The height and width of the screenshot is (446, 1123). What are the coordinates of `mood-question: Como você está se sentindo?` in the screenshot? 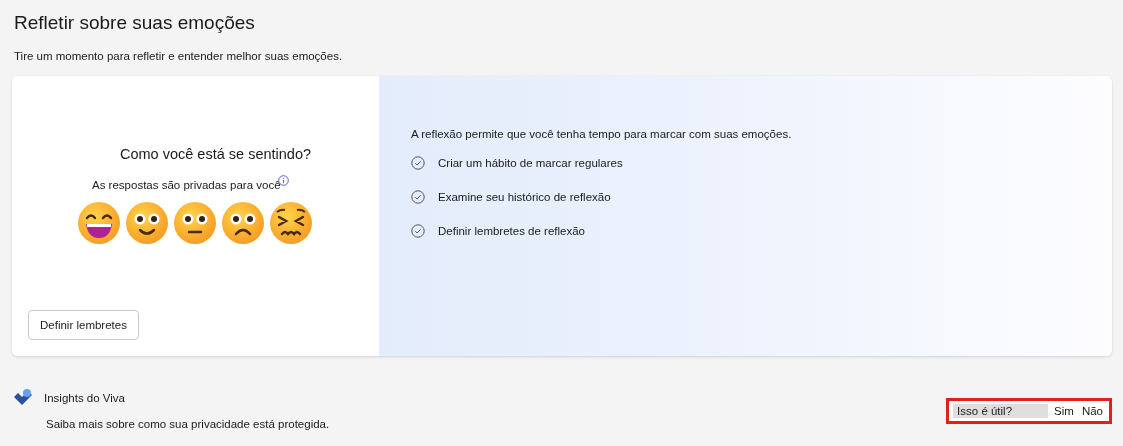 It's located at (216, 154).